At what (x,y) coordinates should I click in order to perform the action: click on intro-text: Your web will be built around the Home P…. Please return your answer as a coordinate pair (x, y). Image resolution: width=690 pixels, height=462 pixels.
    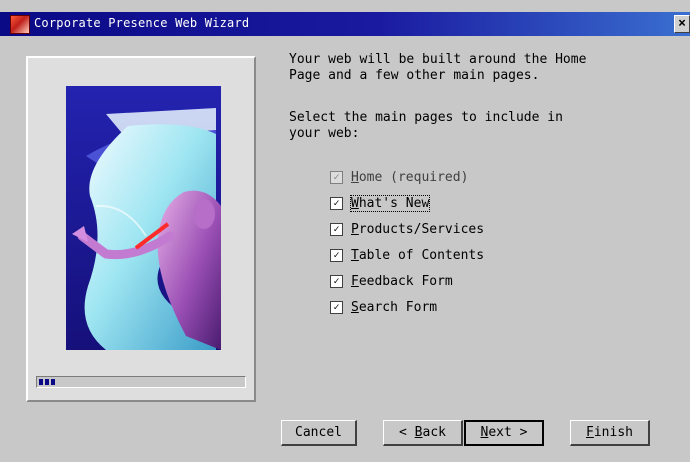
    Looking at the image, I should click on (438, 67).